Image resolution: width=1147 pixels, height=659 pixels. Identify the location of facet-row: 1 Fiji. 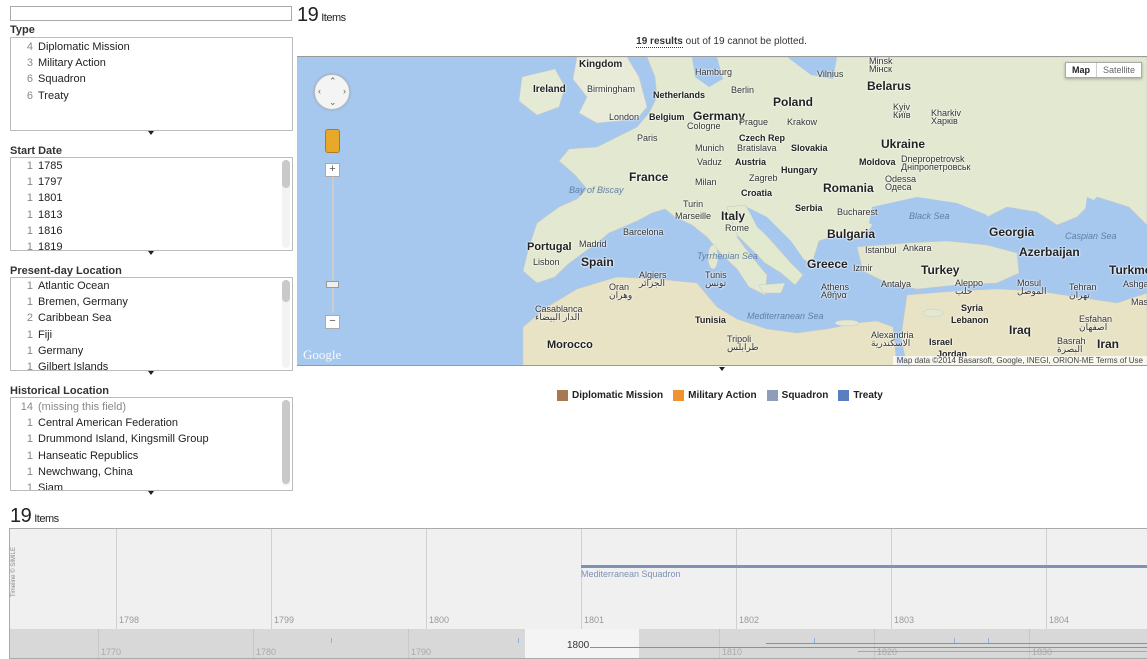
(151, 335).